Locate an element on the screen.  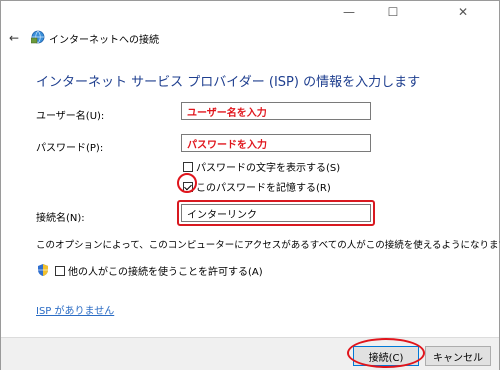
maximize-icon: ☐ is located at coordinates (393, 12).